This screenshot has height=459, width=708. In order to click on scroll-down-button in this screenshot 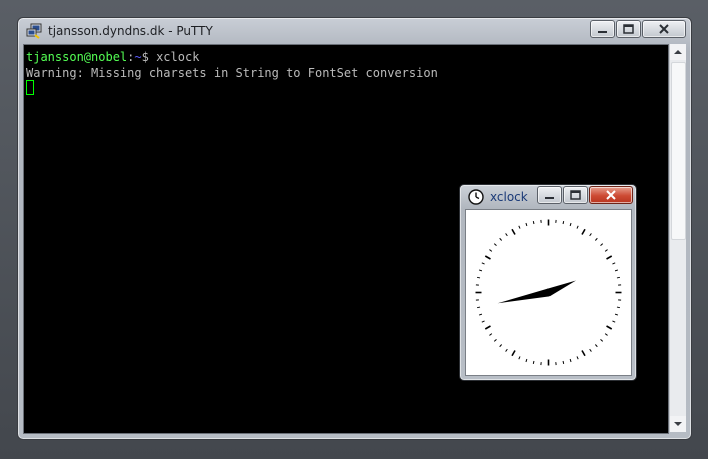, I will do `click(678, 424)`.